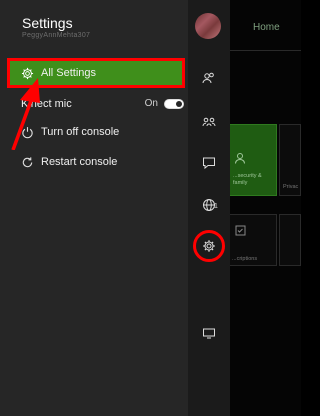  Describe the element at coordinates (290, 240) in the screenshot. I see `tile-extra` at that location.